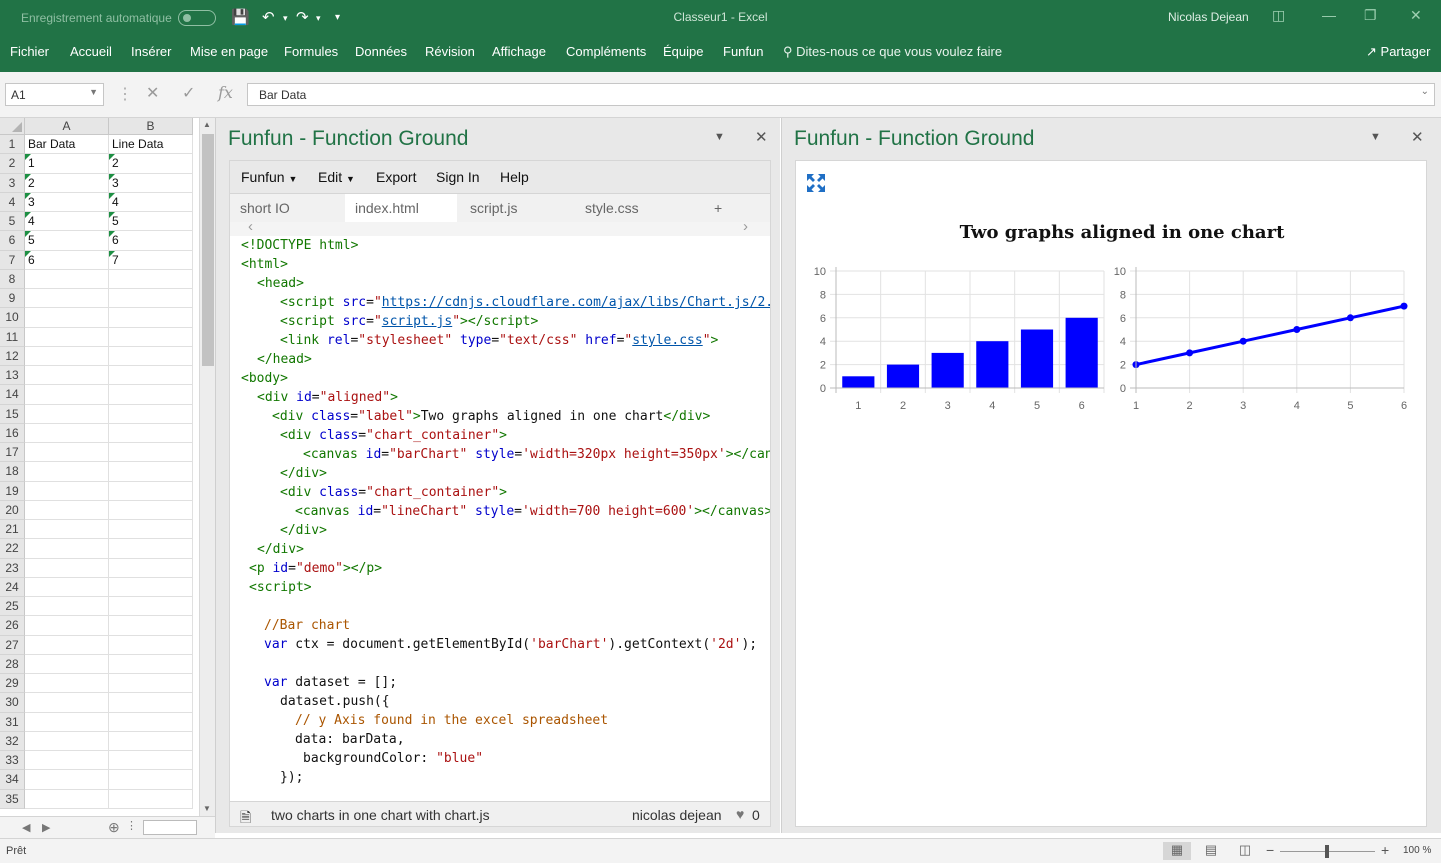 The height and width of the screenshot is (863, 1441). Describe the element at coordinates (54, 94) in the screenshot. I see `name-box: A1 ▼` at that location.